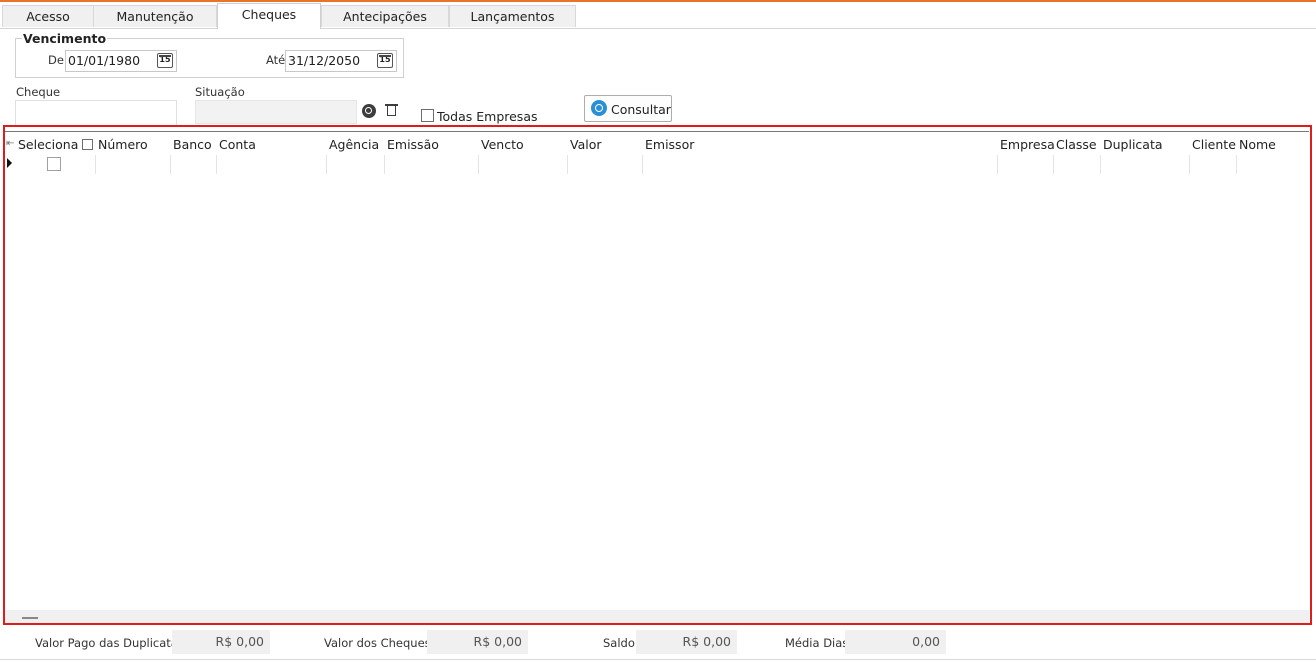 The image size is (1316, 663). What do you see at coordinates (427, 115) in the screenshot?
I see `todas-empresas-checkbox` at bounding box center [427, 115].